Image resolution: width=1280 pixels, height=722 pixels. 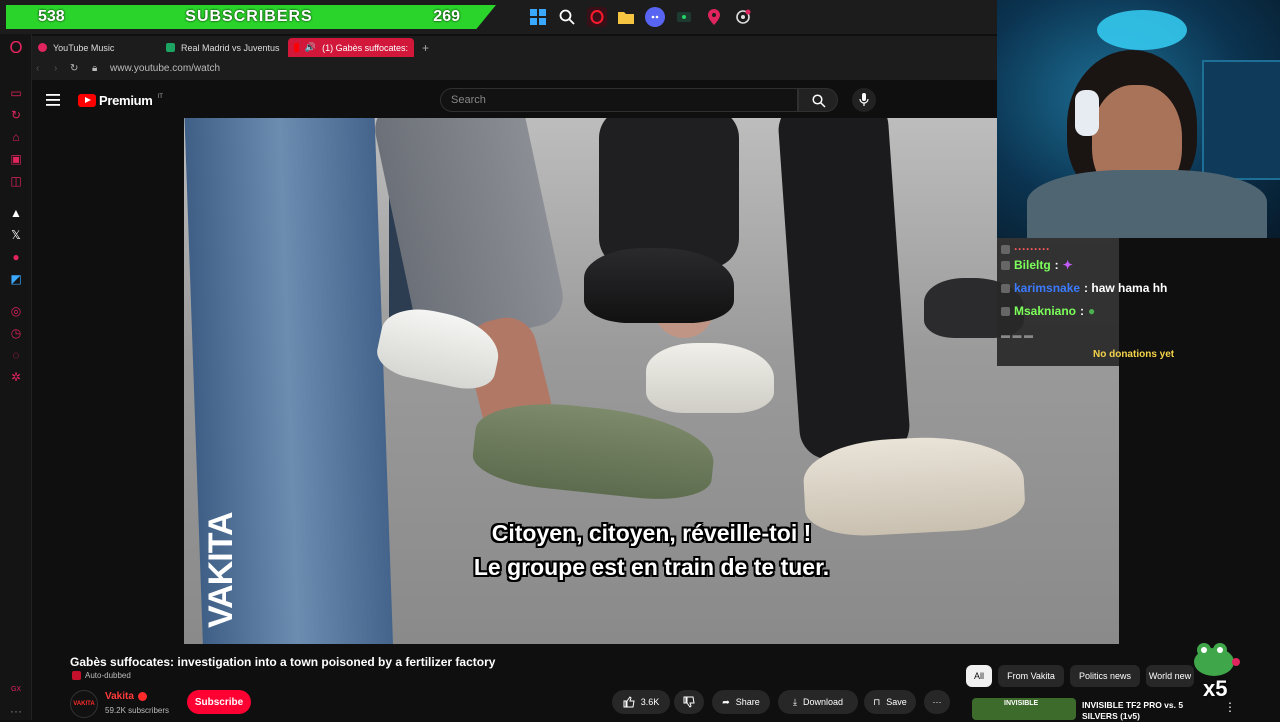 What do you see at coordinates (726, 701) in the screenshot?
I see `share-icon: ➦` at bounding box center [726, 701].